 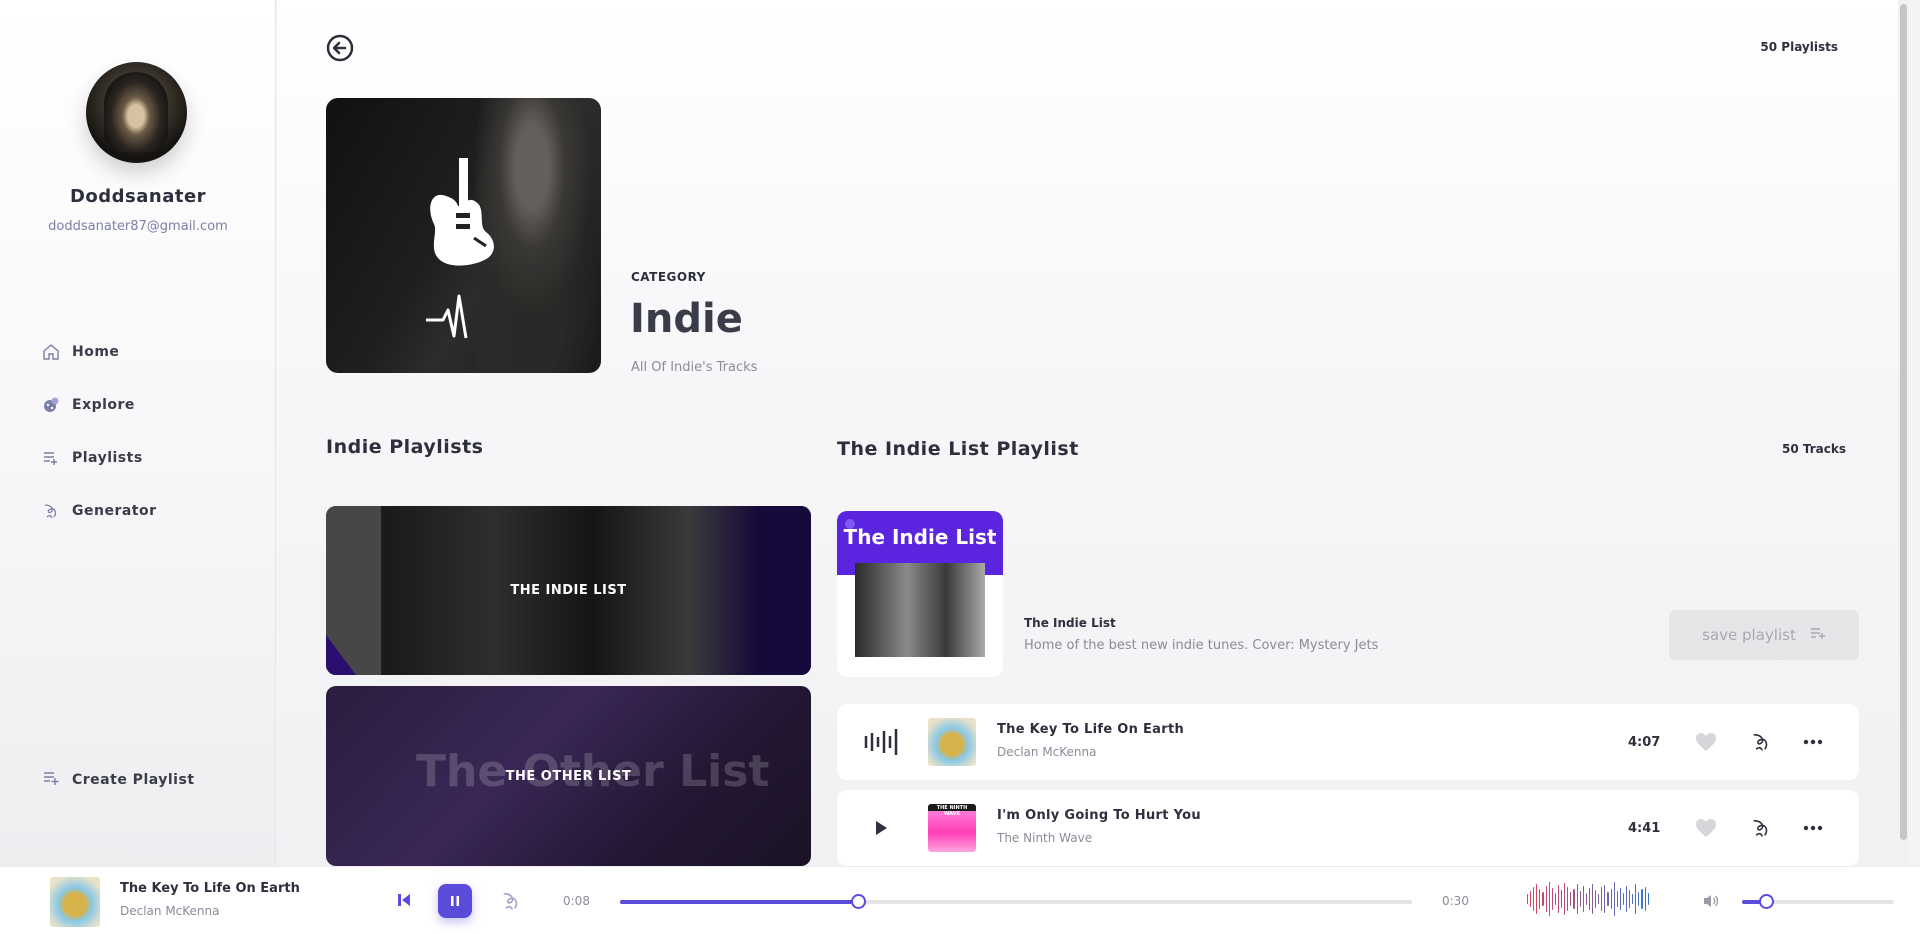 What do you see at coordinates (920, 594) in the screenshot?
I see `featured-playlist-cover: The Indie List` at bounding box center [920, 594].